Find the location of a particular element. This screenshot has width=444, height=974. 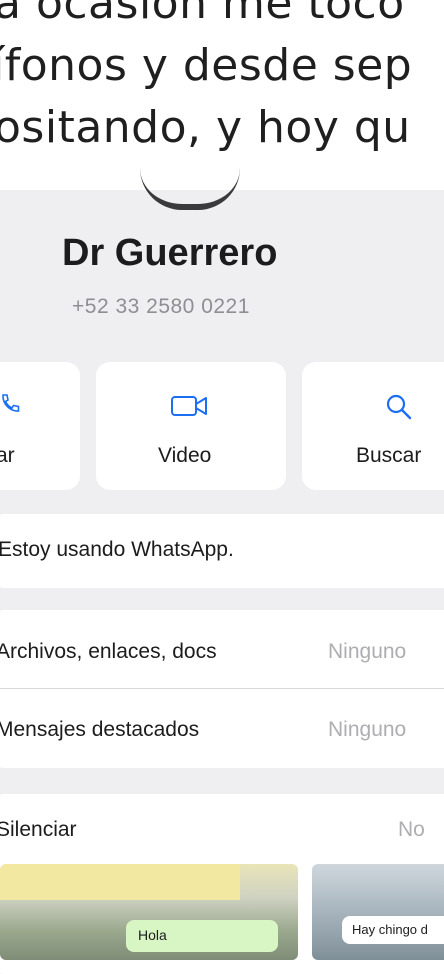

message-text: Hay chingo d is located at coordinates (390, 929).